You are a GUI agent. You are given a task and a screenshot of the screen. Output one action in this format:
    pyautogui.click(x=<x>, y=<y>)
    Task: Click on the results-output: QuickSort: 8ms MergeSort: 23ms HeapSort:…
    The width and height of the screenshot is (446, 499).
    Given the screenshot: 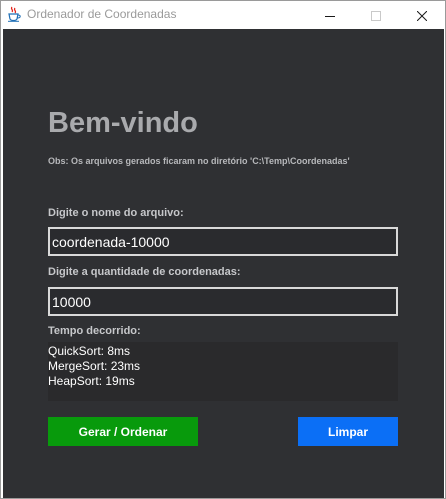 What is the action you would take?
    pyautogui.click(x=223, y=371)
    